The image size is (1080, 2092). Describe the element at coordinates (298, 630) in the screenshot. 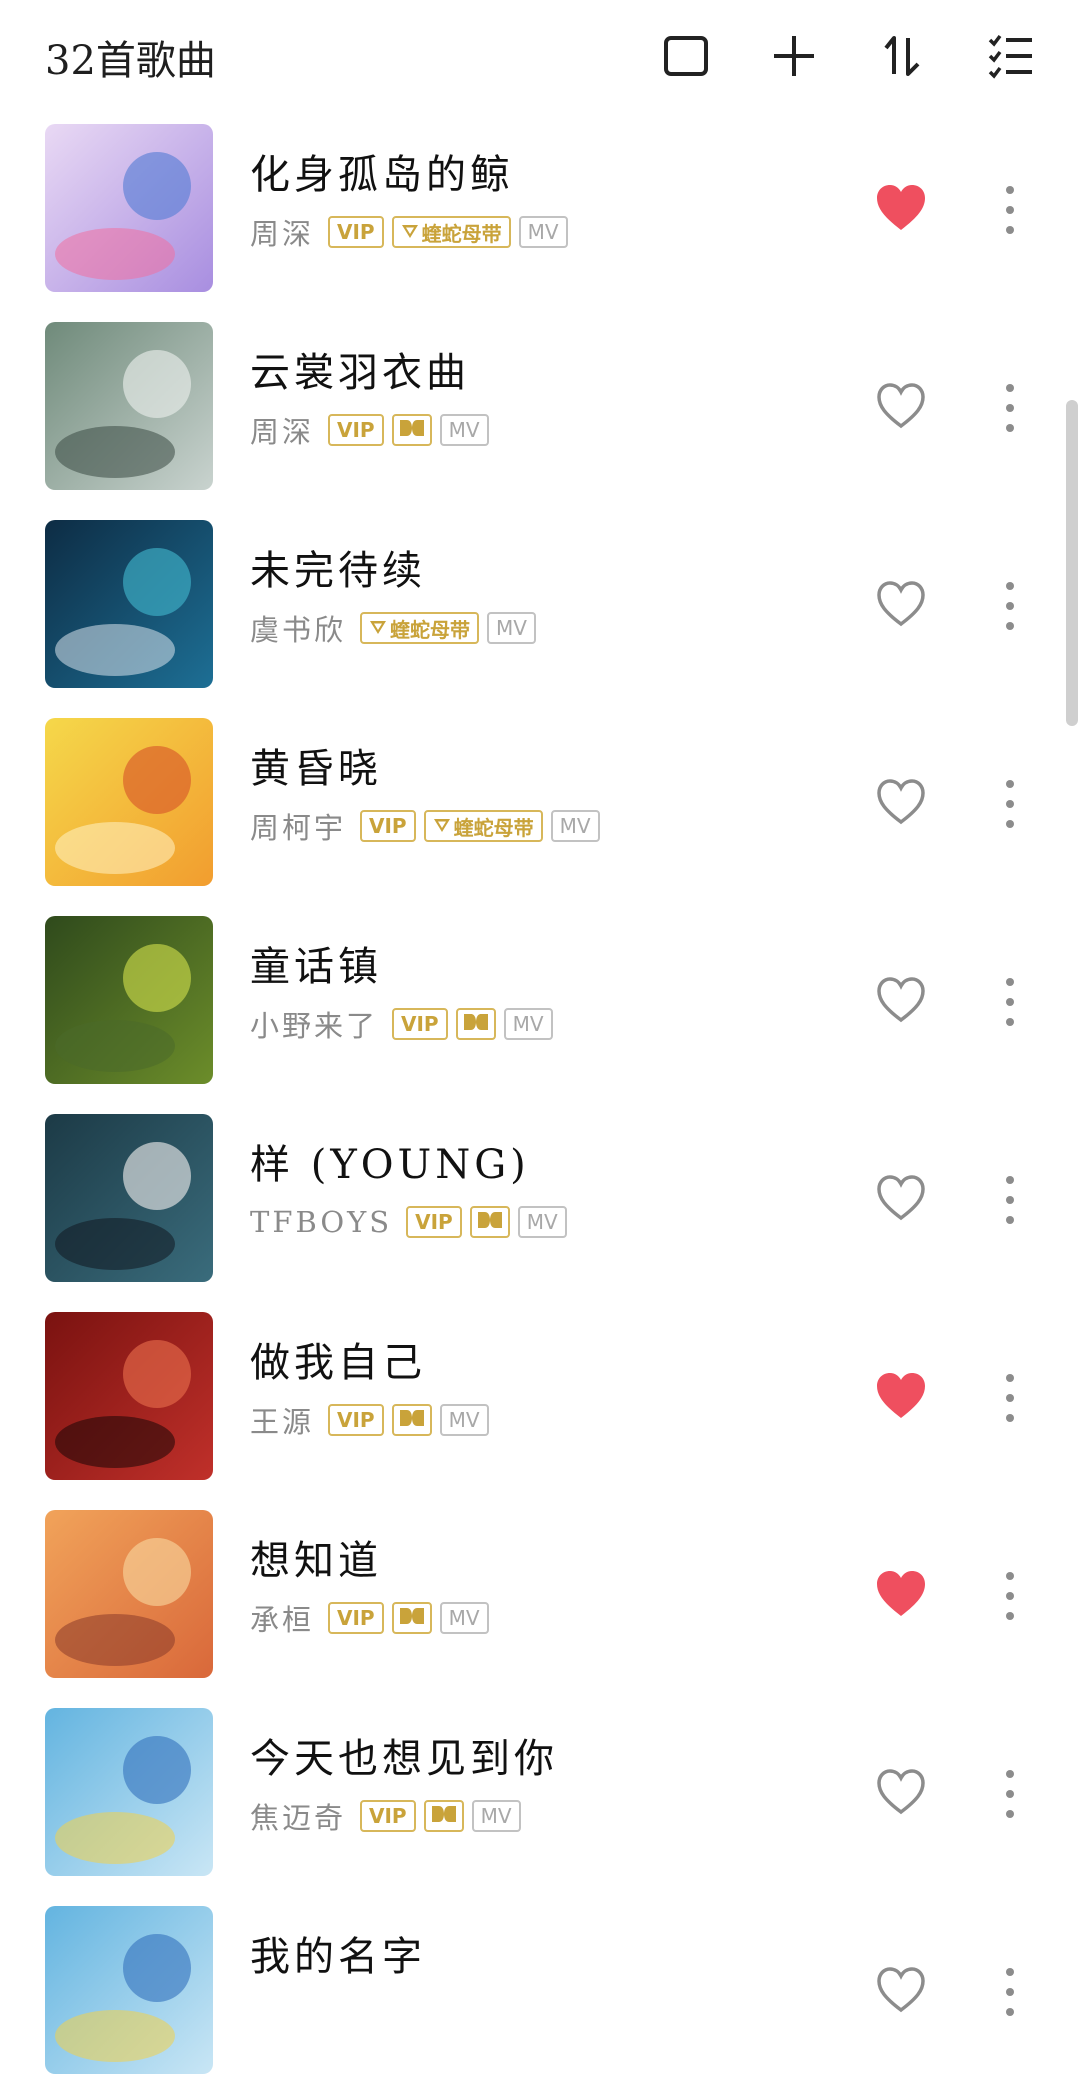

I see `song-artist: 虞书欣` at that location.